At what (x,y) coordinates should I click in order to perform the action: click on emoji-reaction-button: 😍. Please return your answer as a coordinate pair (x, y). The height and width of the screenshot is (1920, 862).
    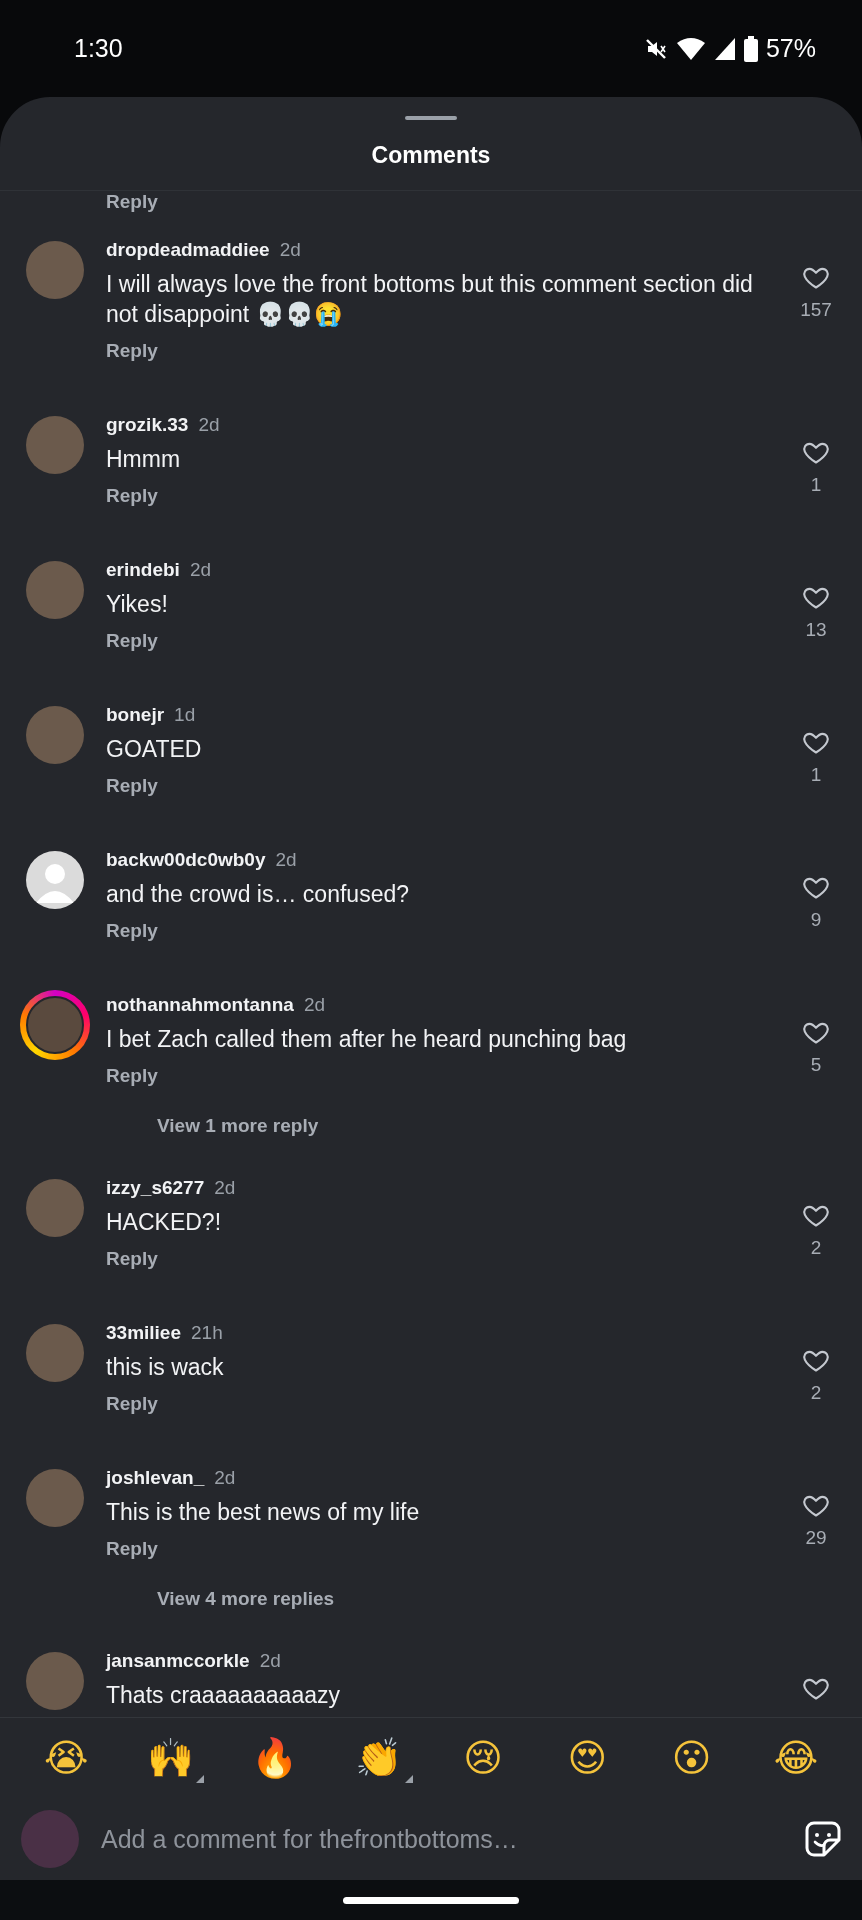
    Looking at the image, I should click on (587, 1758).